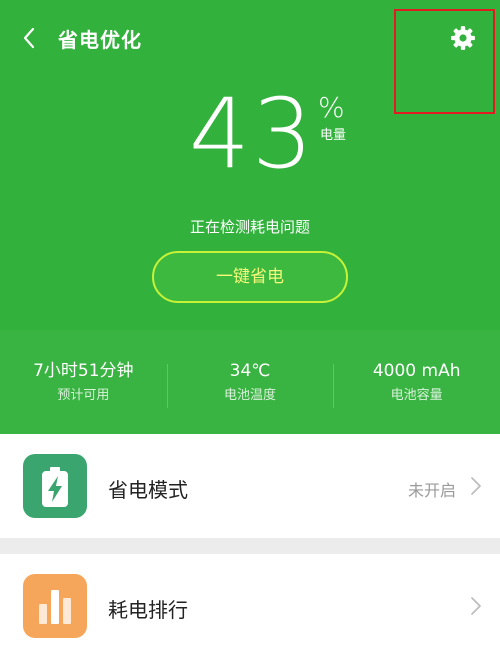  Describe the element at coordinates (431, 490) in the screenshot. I see `mode-status: 未开启` at that location.